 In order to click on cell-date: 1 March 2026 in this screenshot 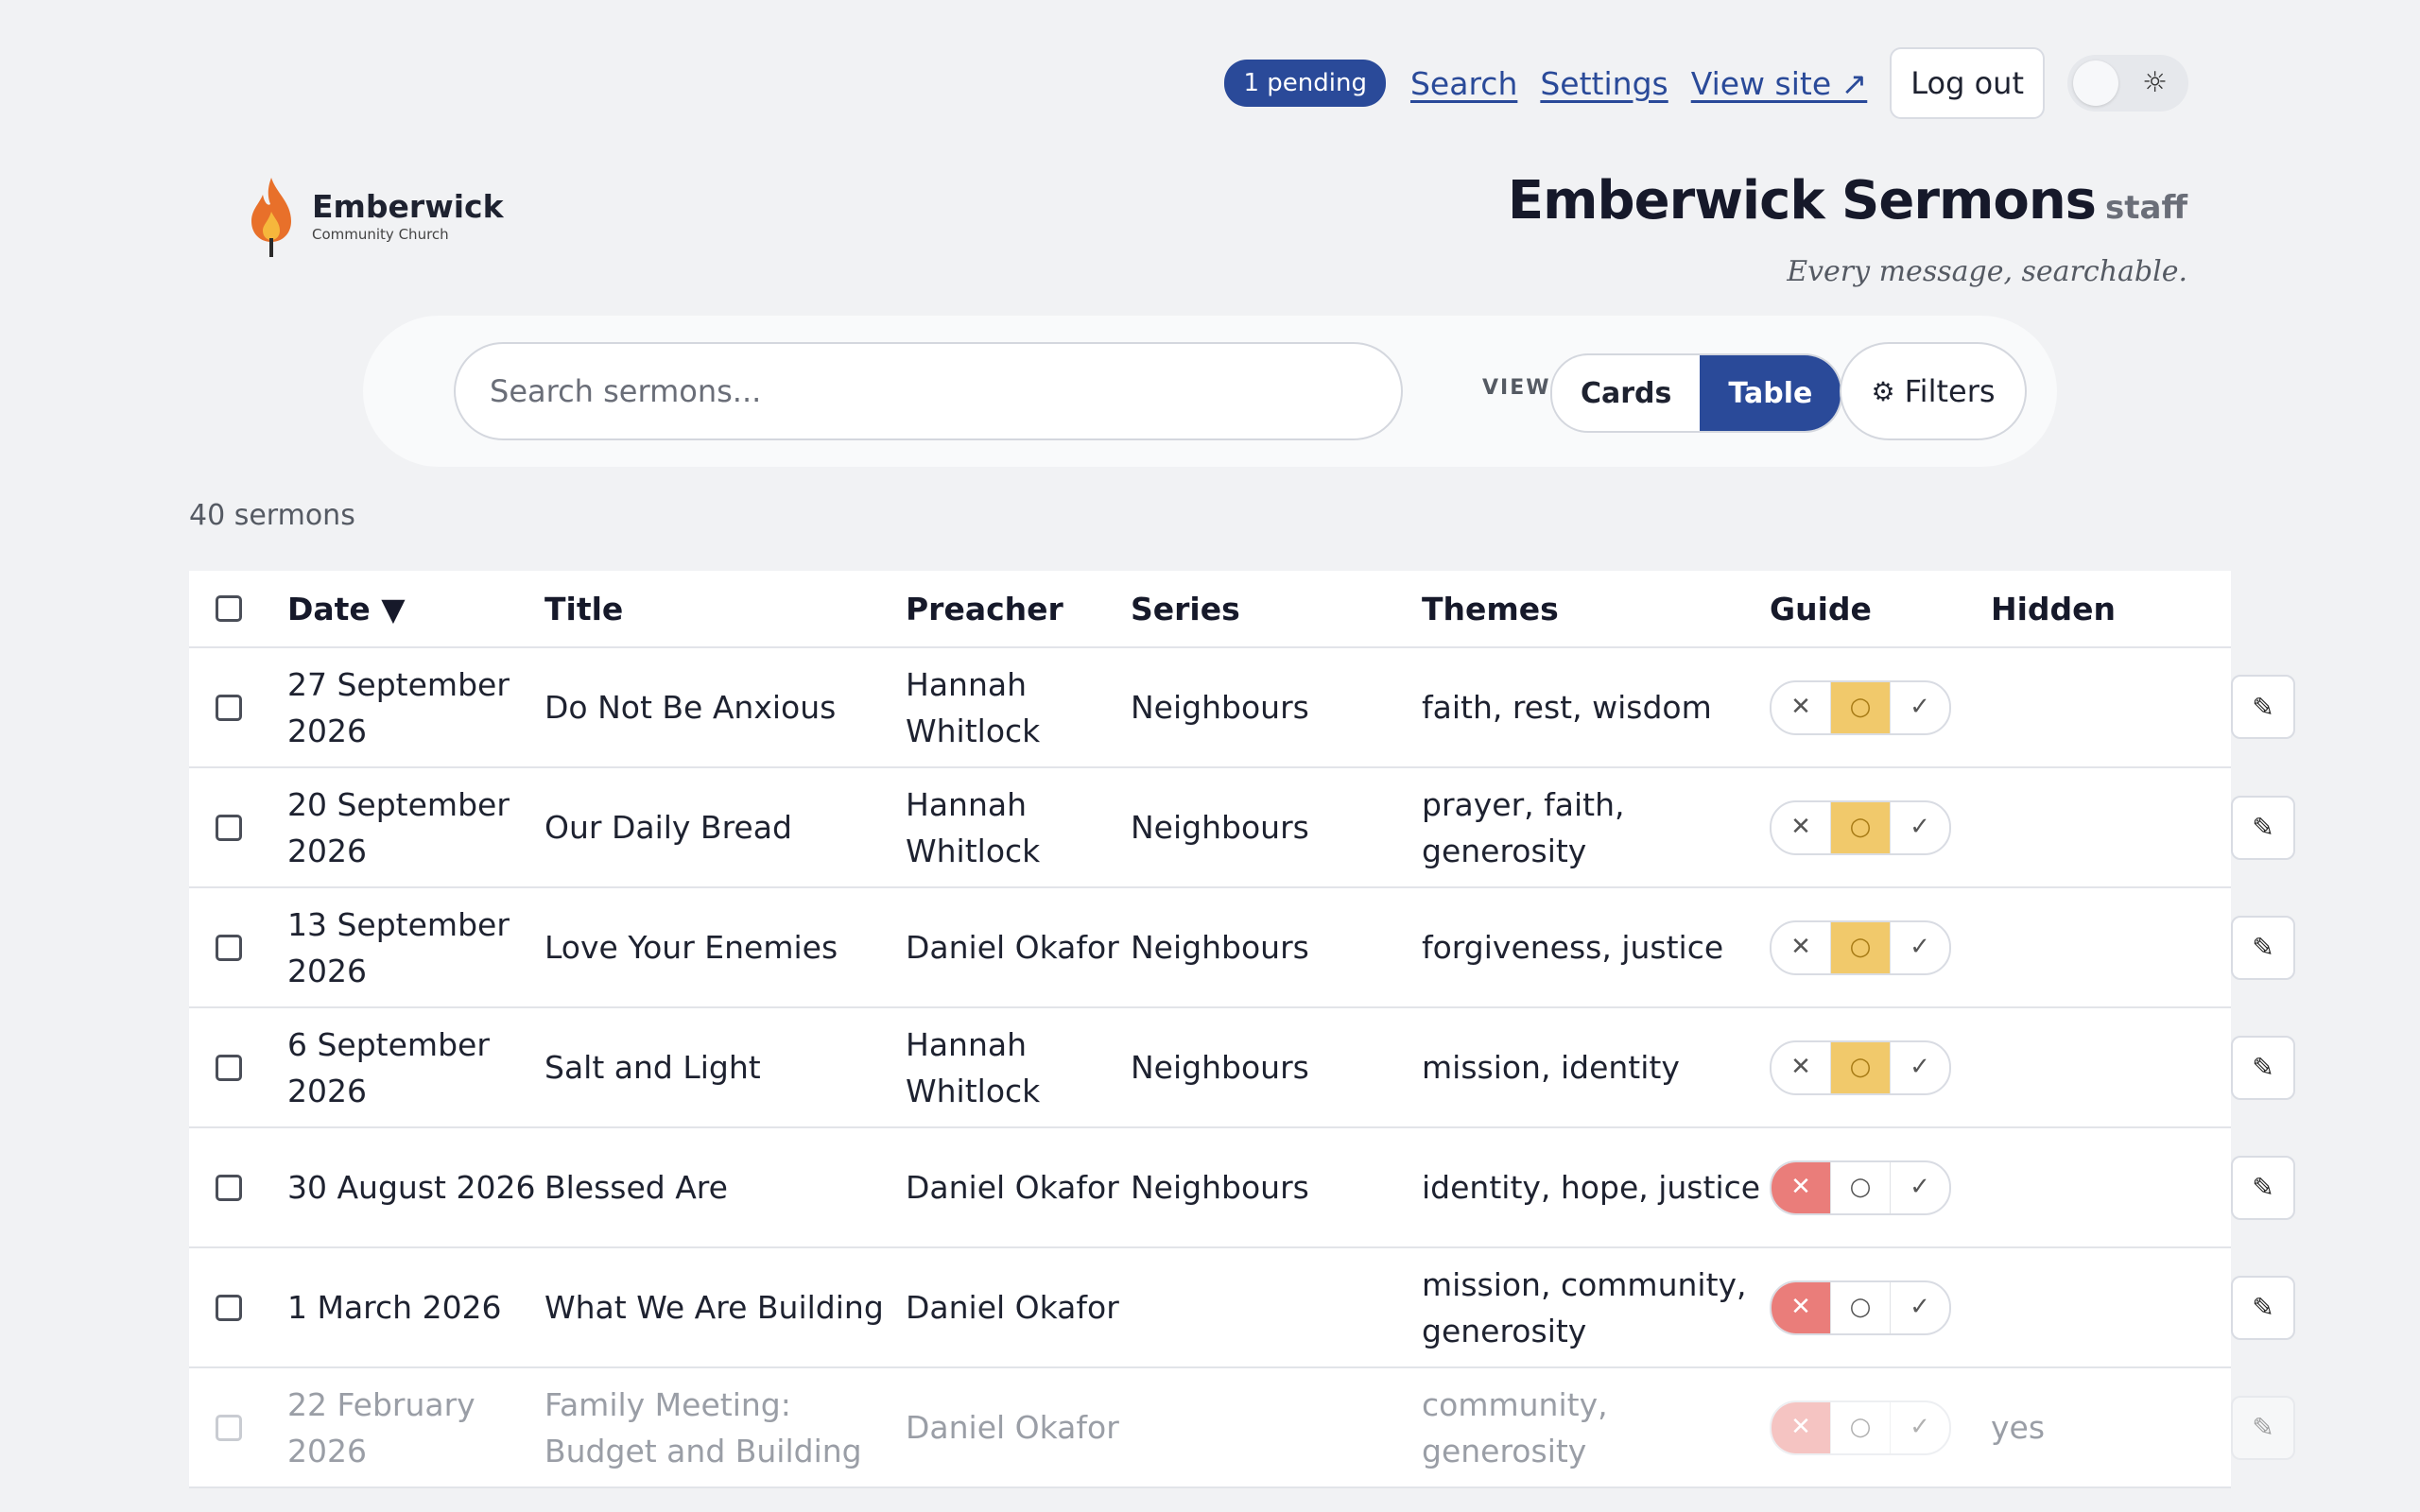, I will do `click(415, 1307)`.